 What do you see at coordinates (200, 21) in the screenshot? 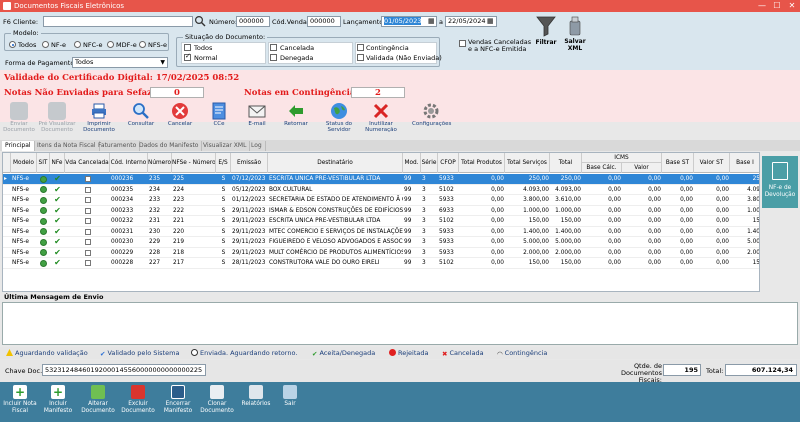
I see `cliente-search-icon` at bounding box center [200, 21].